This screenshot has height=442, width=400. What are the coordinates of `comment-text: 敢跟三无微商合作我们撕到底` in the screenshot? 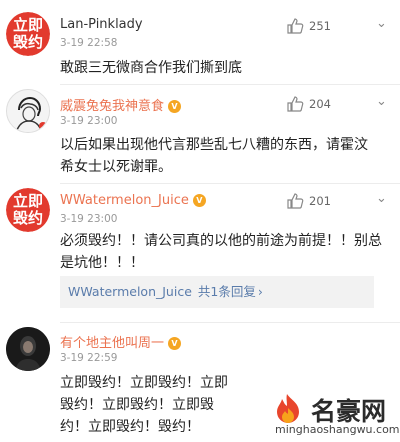 It's located at (151, 68).